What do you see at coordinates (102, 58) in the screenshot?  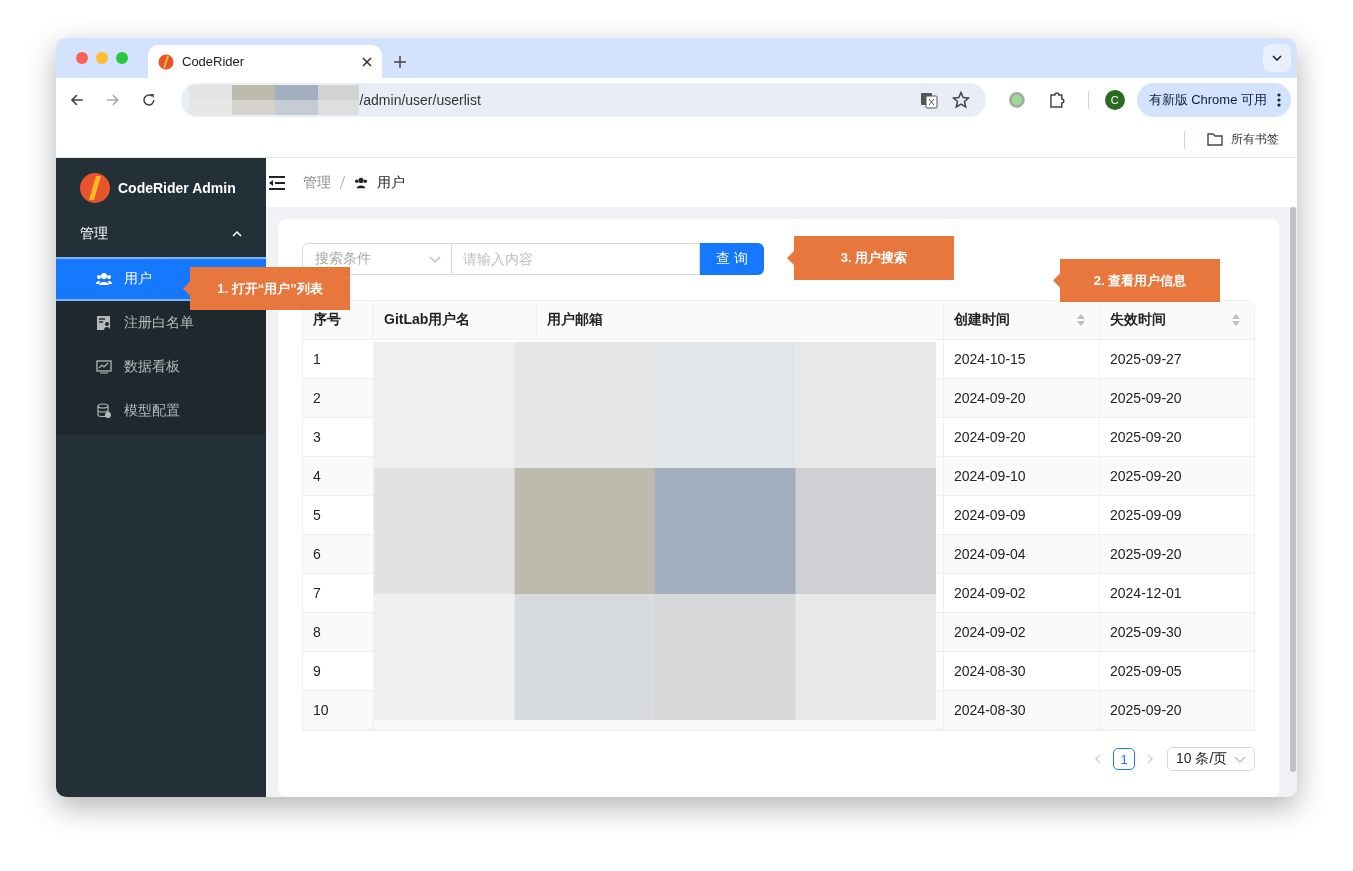 I see `minimize-window-button` at bounding box center [102, 58].